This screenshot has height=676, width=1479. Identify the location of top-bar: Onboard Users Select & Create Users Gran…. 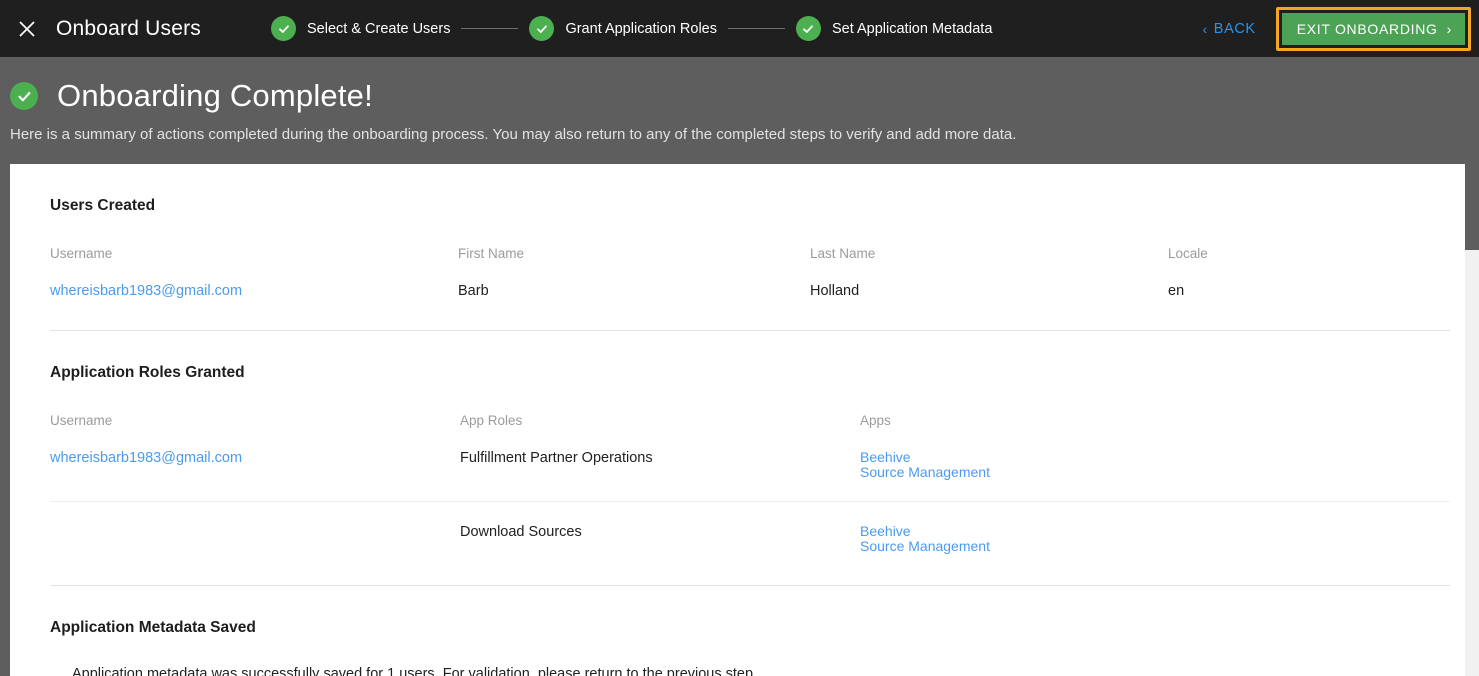
(739, 28).